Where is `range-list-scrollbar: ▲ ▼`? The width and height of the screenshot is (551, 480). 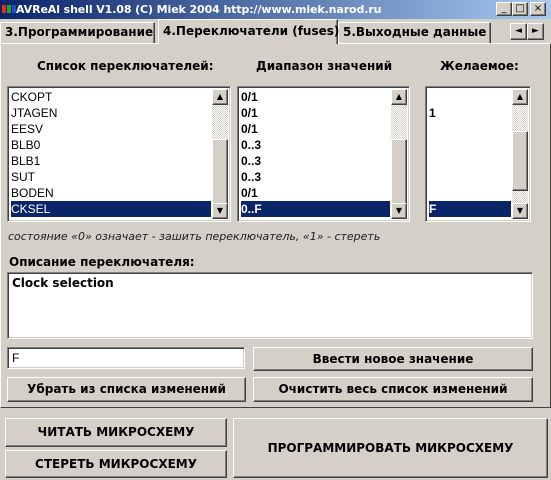 range-list-scrollbar: ▲ ▼ is located at coordinates (399, 154).